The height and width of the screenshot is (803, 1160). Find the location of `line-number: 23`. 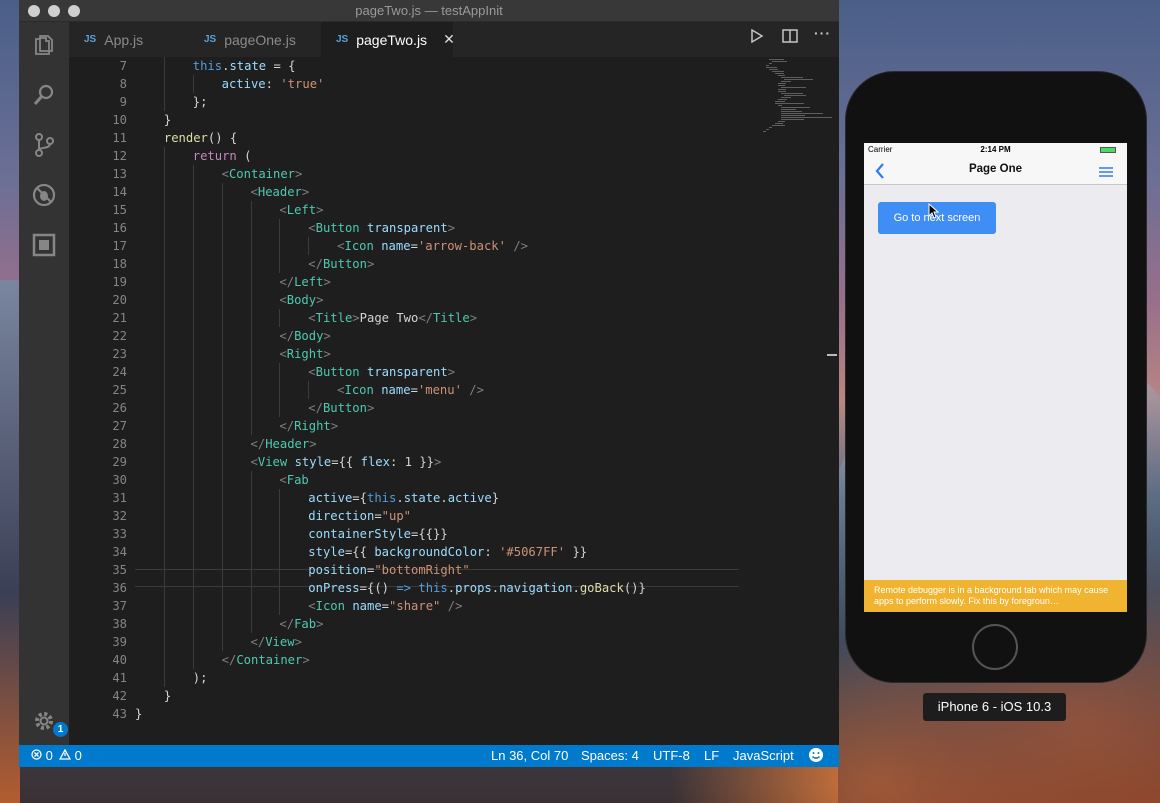

line-number: 23 is located at coordinates (119, 354).